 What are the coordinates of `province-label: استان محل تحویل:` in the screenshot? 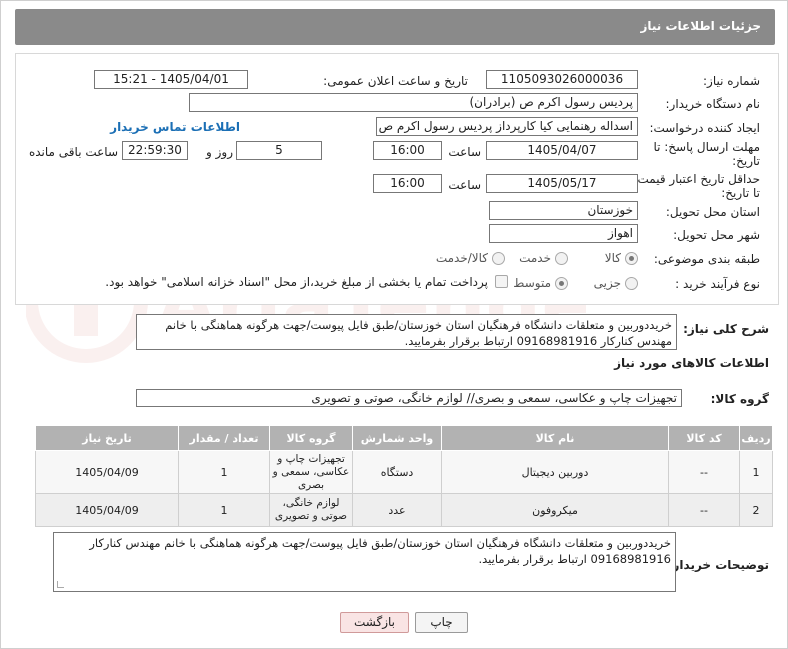 It's located at (712, 212).